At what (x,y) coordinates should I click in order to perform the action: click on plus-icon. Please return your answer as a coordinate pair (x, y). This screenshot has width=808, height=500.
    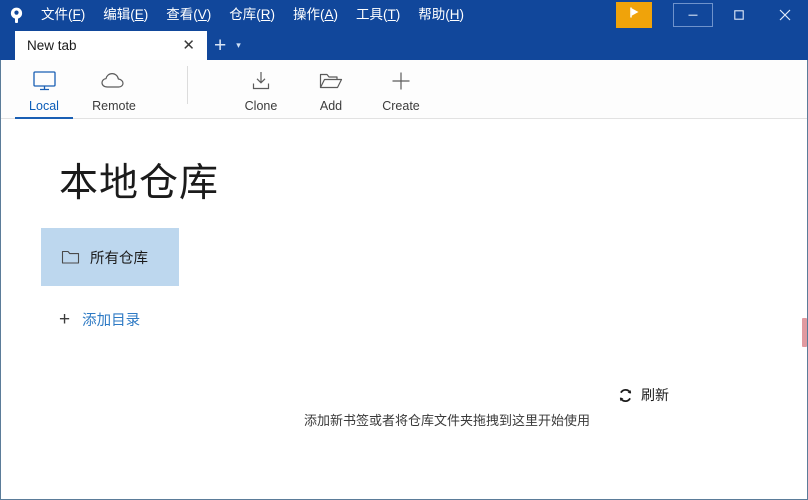
    Looking at the image, I should click on (401, 81).